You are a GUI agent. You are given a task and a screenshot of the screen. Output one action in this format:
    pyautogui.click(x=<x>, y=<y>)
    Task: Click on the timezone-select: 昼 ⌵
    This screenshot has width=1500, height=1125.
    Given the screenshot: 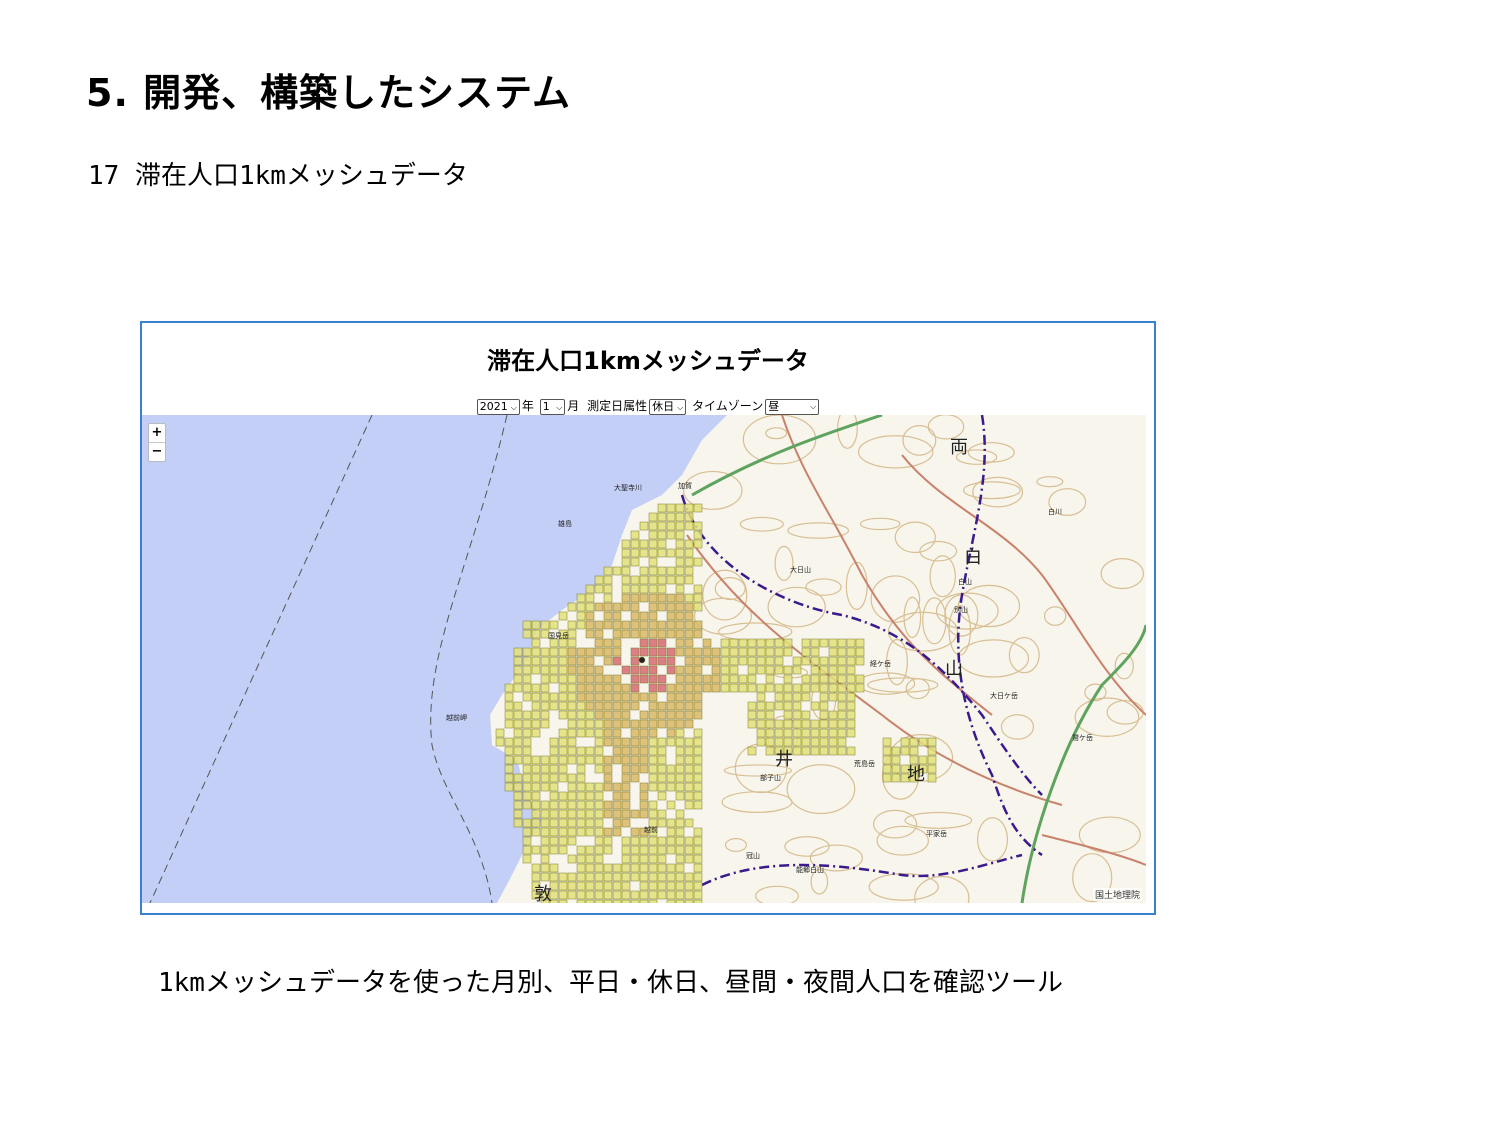 What is the action you would take?
    pyautogui.click(x=792, y=406)
    